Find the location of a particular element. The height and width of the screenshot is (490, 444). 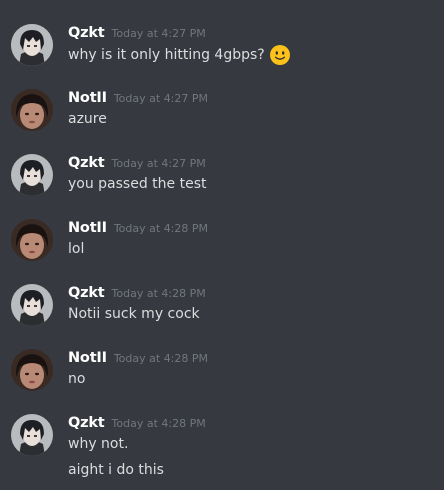

message-group: Qzkt Today at 4:28 PM Notii suck my cock is located at coordinates (222, 307).